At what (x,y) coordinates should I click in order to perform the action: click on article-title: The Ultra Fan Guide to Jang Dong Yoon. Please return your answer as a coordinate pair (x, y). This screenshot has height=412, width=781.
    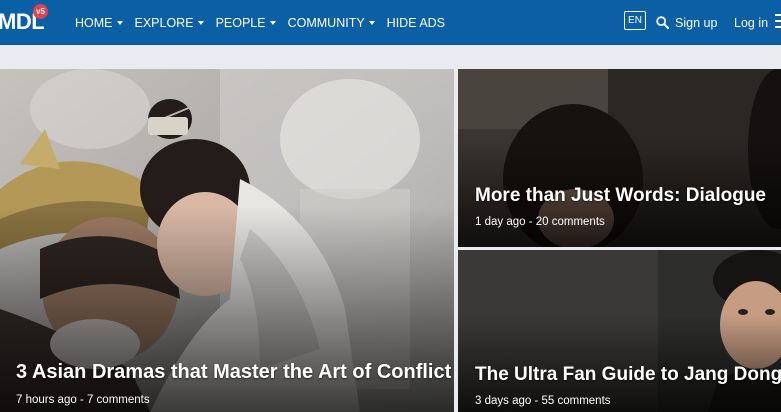
    Looking at the image, I should click on (628, 375).